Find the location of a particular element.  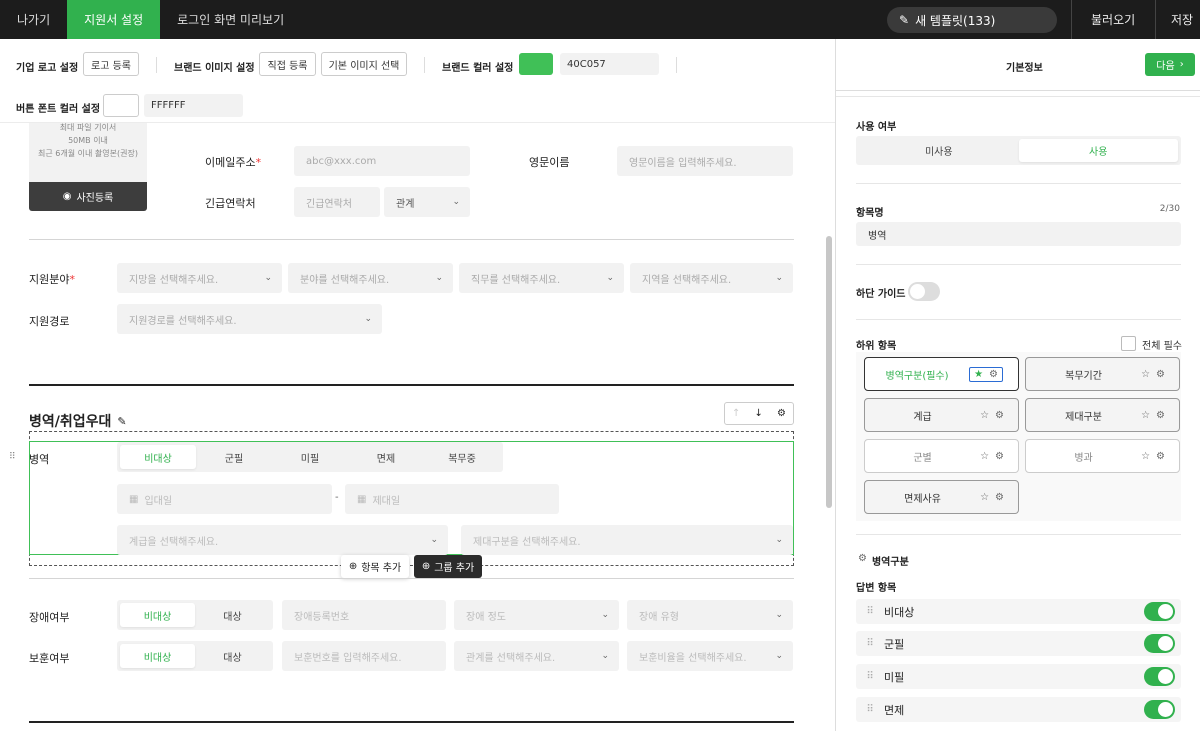

font-color-swatch is located at coordinates (121, 105).